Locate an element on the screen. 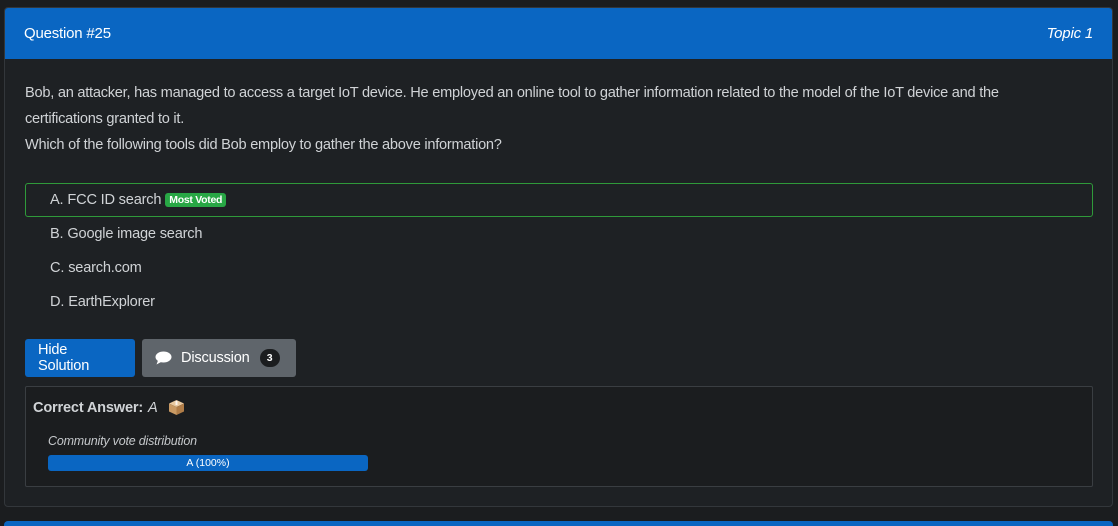  correct-answer-line: Correct Answer: A is located at coordinates (109, 407).